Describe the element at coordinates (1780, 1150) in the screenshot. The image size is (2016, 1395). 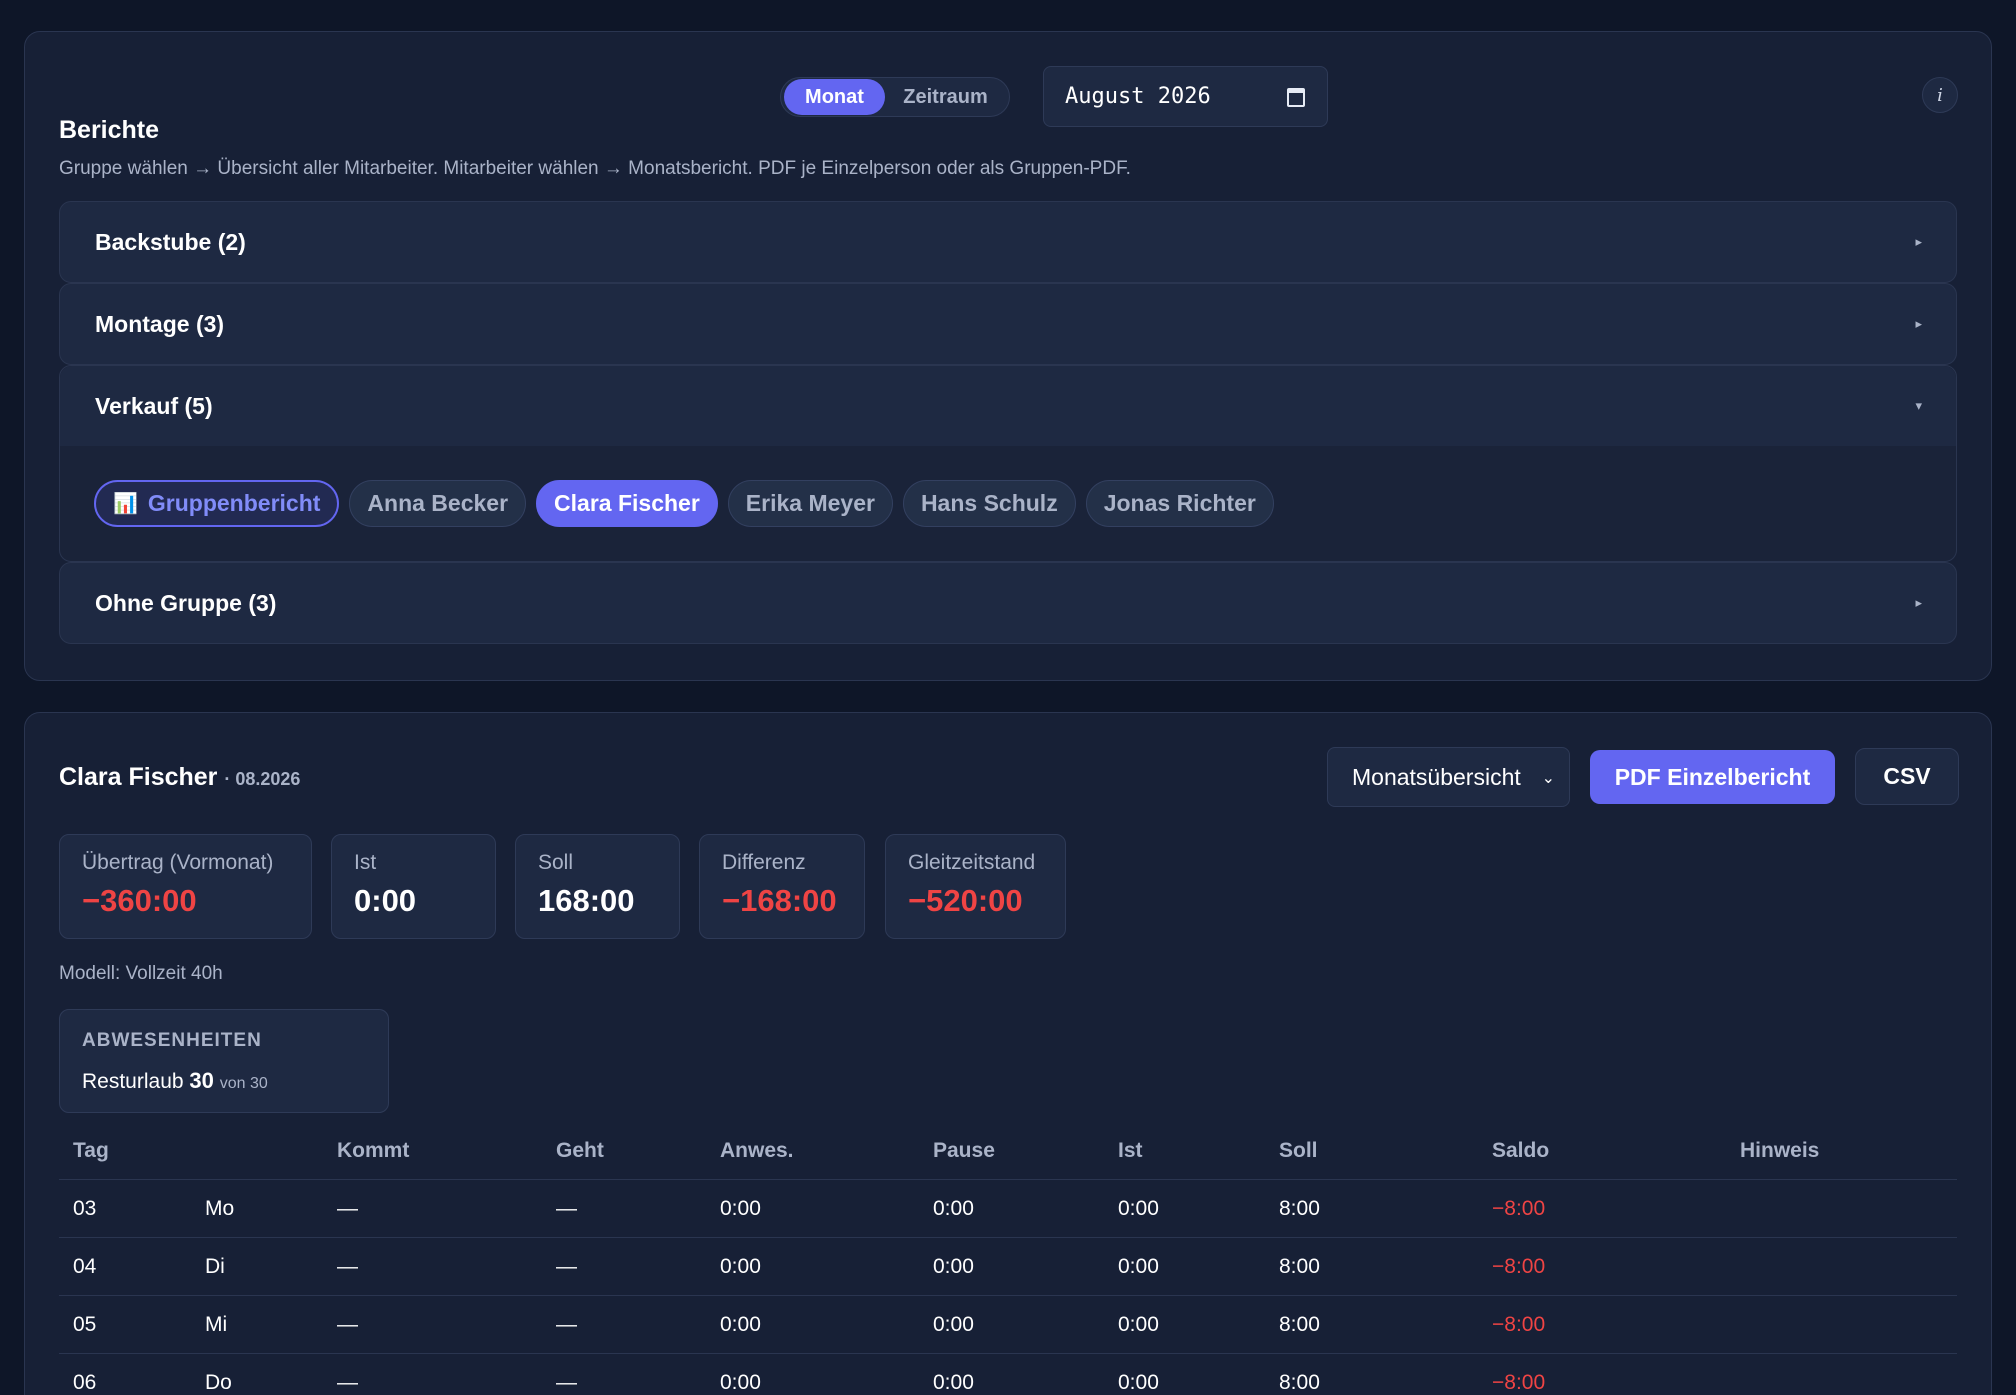
I see `col-hinweis: Hinweis` at that location.